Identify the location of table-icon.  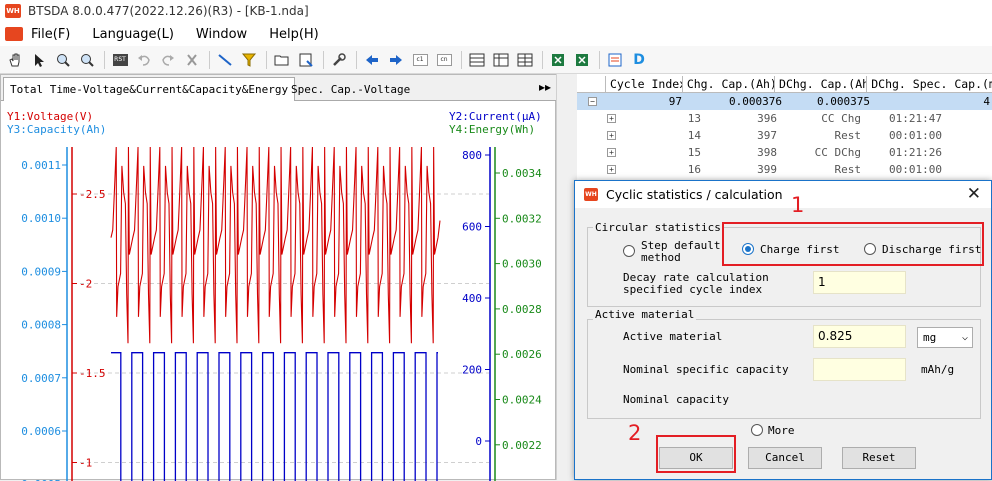
(477, 60).